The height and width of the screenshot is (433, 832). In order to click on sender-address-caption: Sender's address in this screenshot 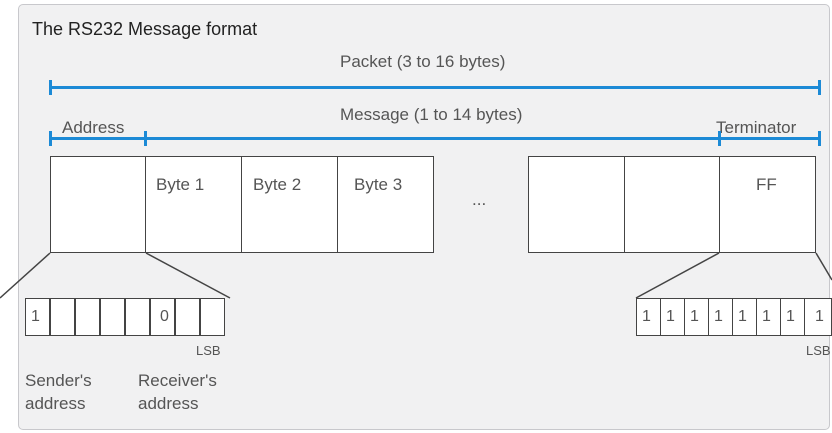, I will do `click(58, 392)`.